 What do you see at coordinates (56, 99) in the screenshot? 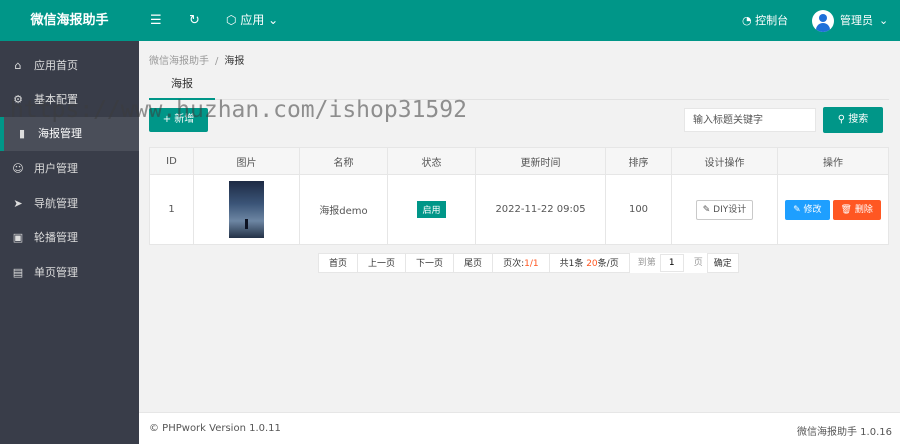
I see `sidebar-item-label: 基本配置` at bounding box center [56, 99].